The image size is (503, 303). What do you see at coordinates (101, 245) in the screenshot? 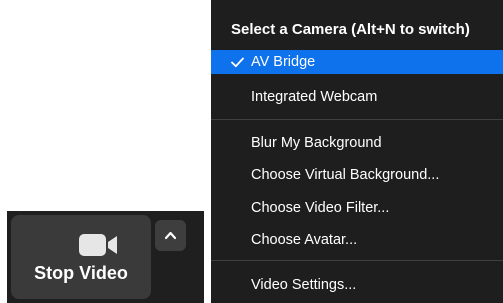
I see `video-camera-icon` at bounding box center [101, 245].